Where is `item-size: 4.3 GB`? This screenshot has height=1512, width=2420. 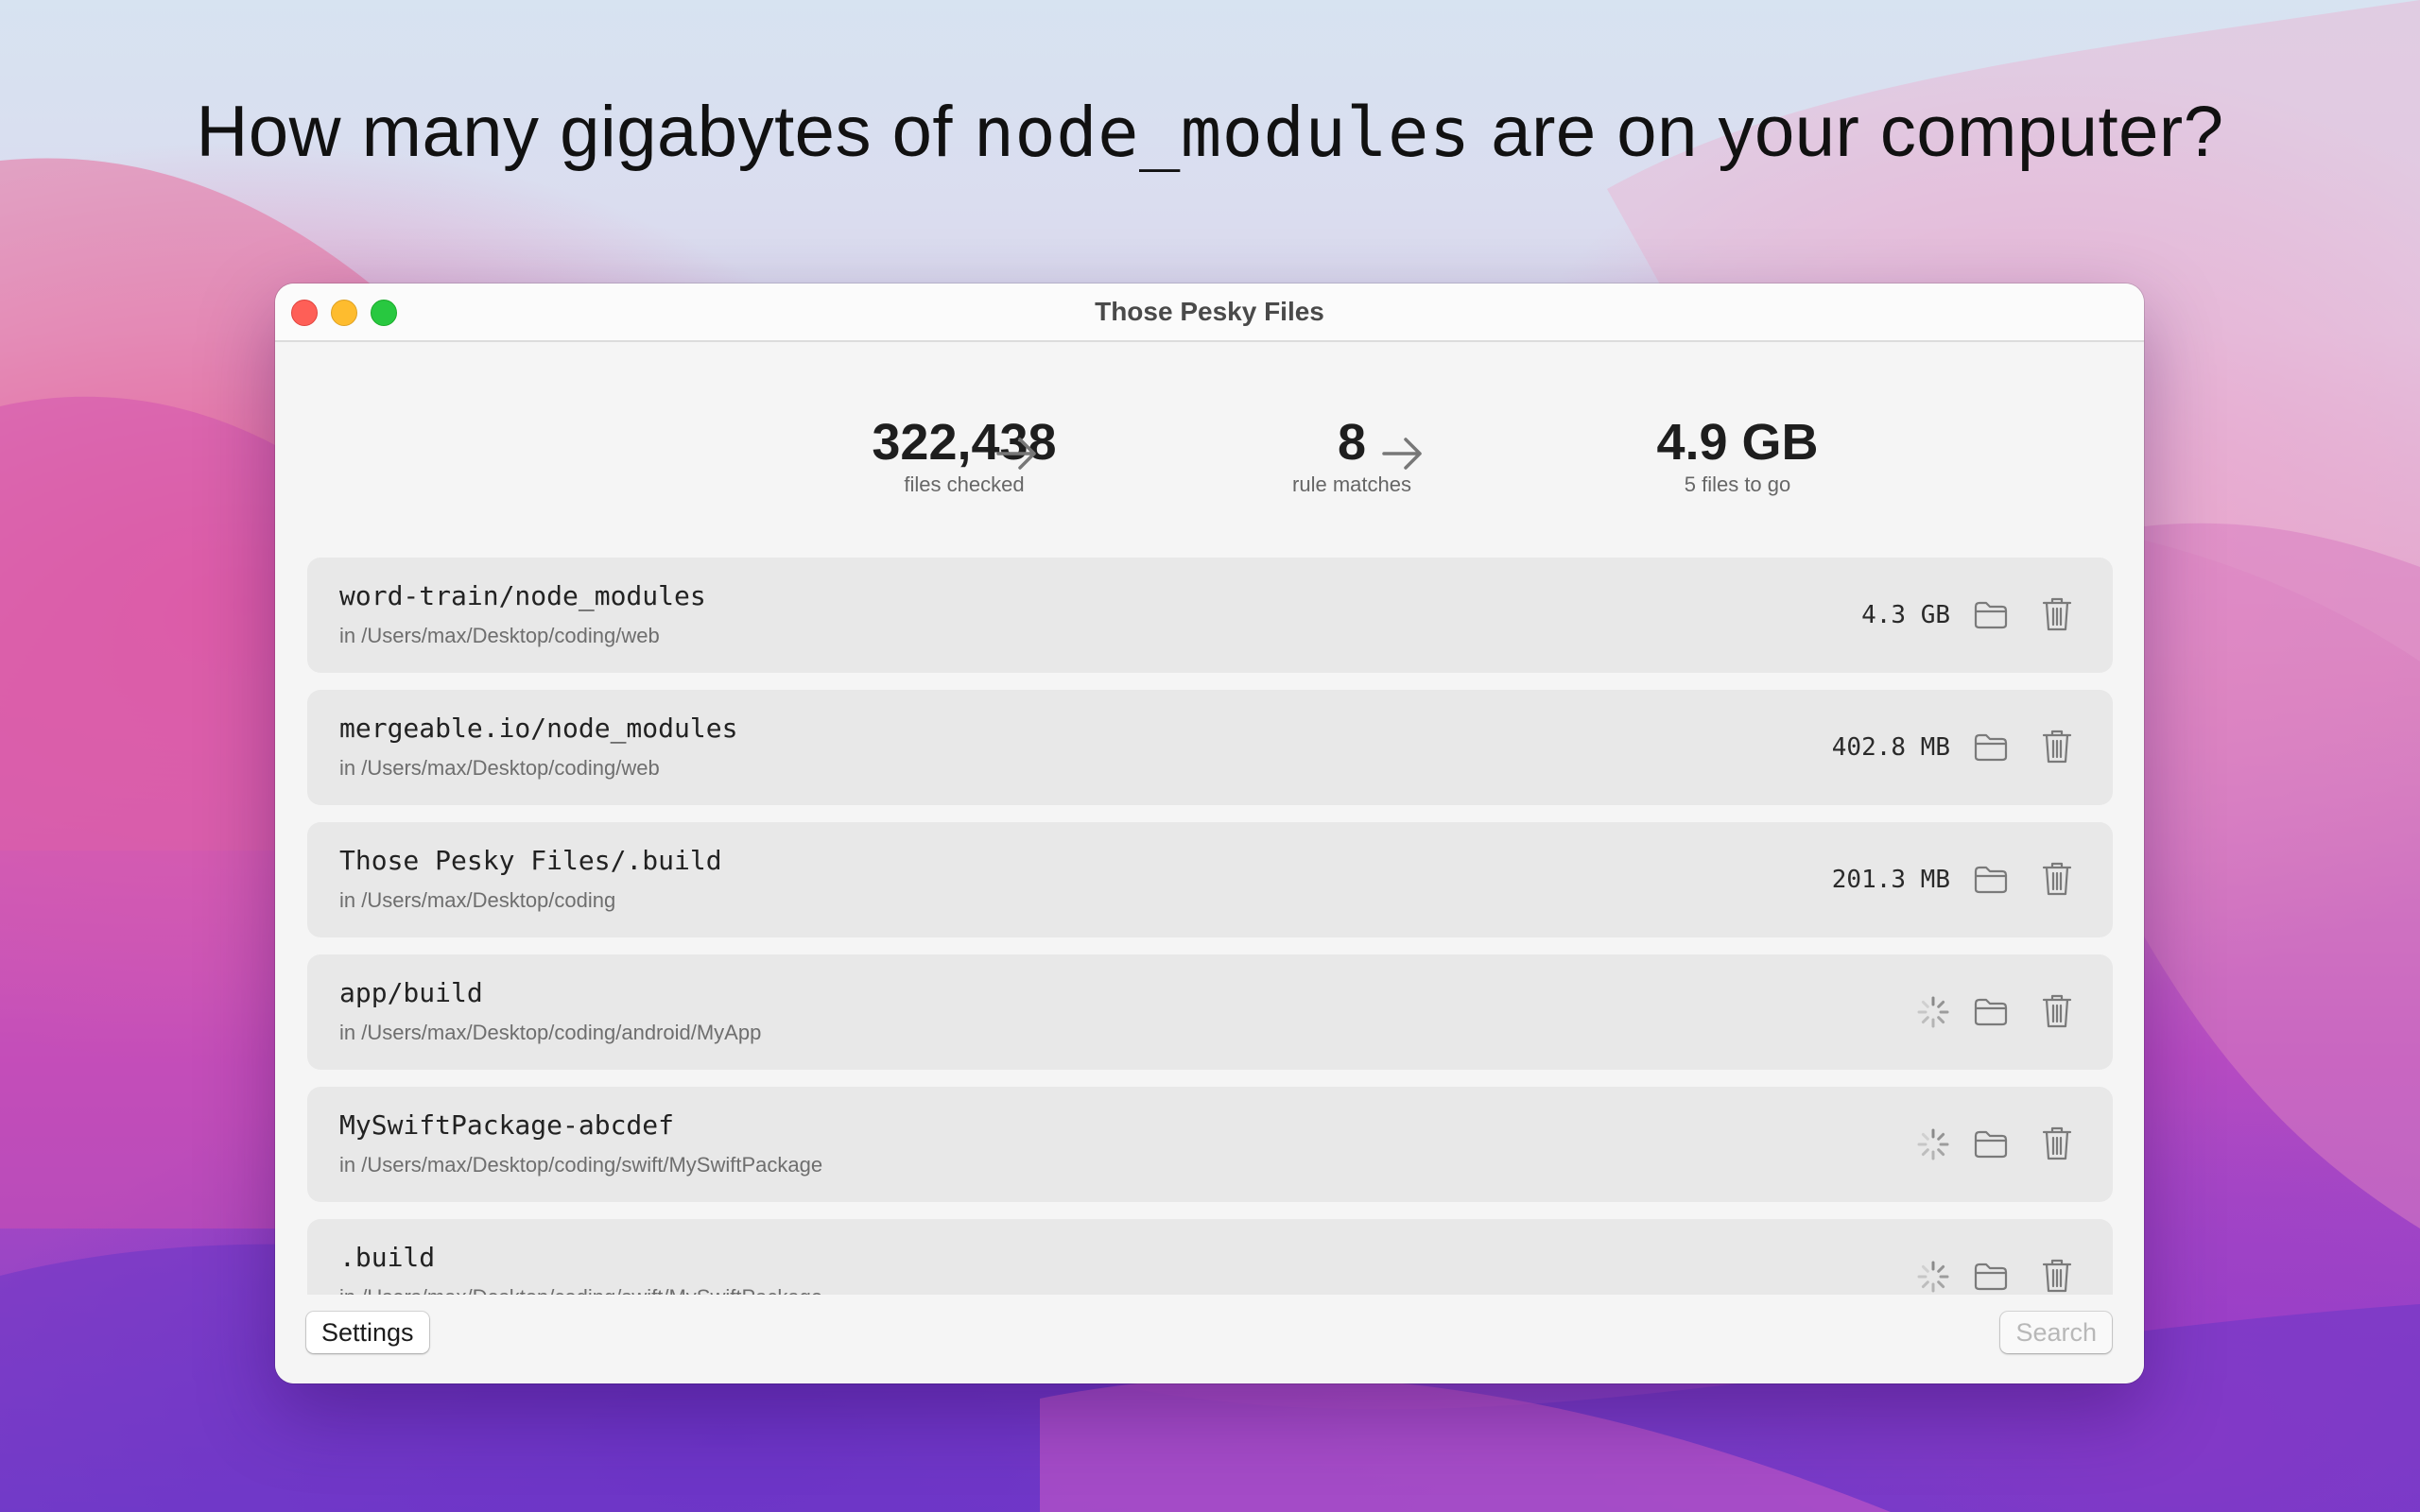 item-size: 4.3 GB is located at coordinates (1905, 615).